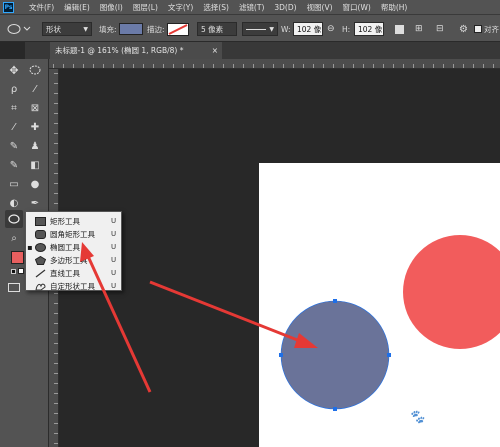  I want to click on menu-window: 窗口(W), so click(357, 7).